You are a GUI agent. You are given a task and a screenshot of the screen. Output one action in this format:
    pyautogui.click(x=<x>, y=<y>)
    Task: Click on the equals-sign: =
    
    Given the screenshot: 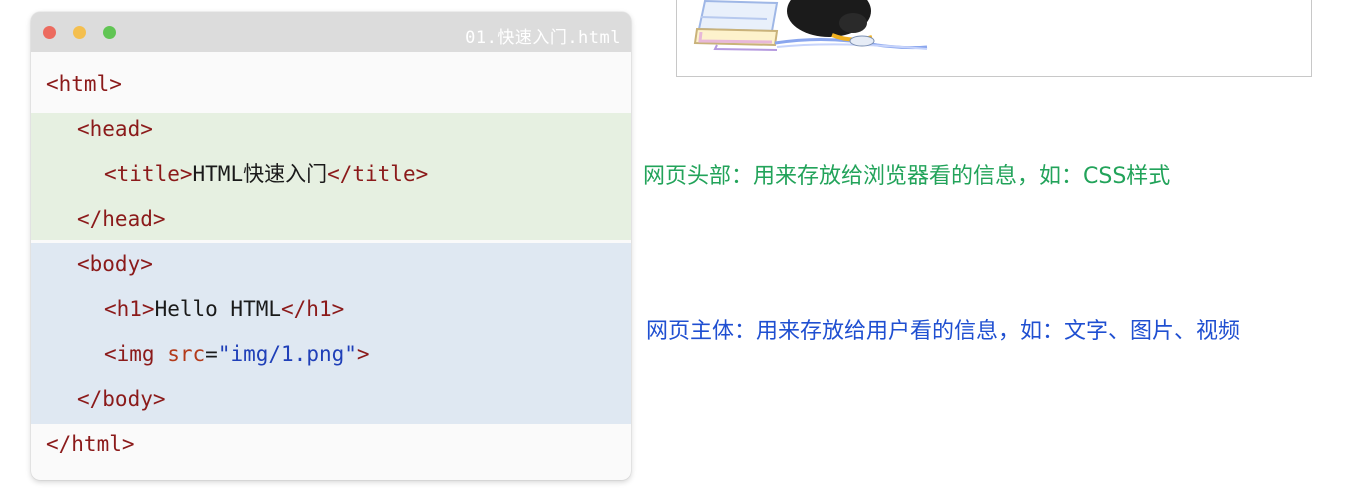 What is the action you would take?
    pyautogui.click(x=211, y=354)
    